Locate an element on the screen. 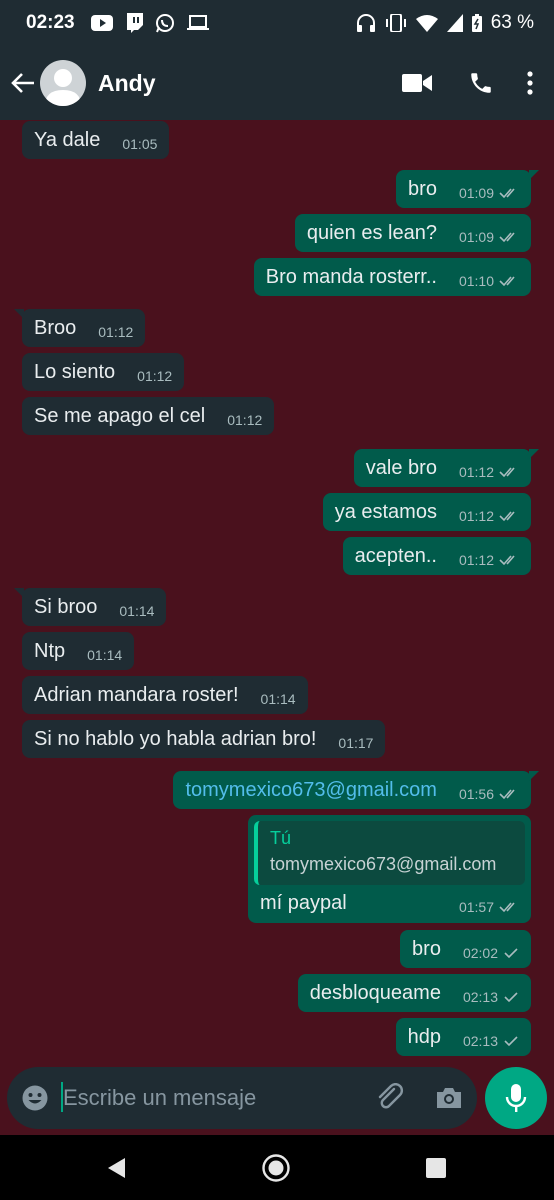 The image size is (554, 1200). more-vert-icon is located at coordinates (530, 83).